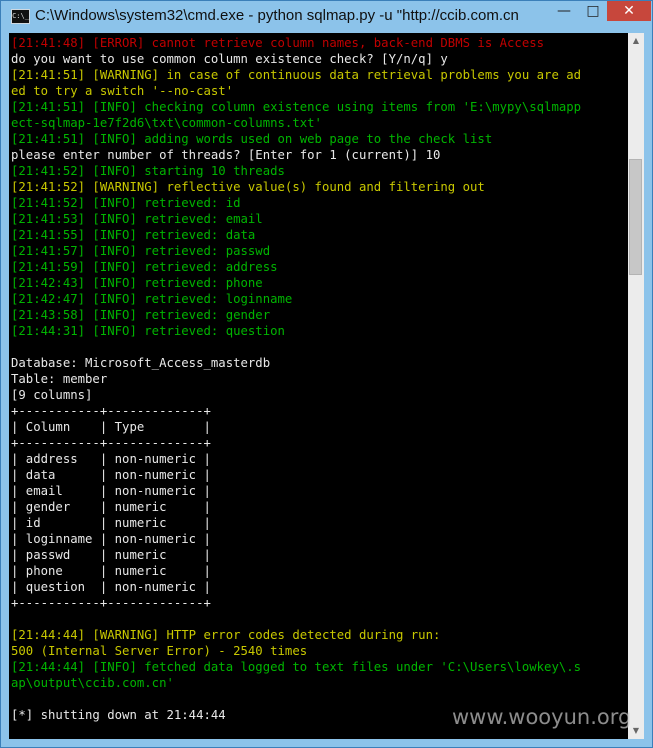 This screenshot has width=653, height=748. What do you see at coordinates (92, 683) in the screenshot?
I see `console-line: ap\output\ccib.com.cn'` at bounding box center [92, 683].